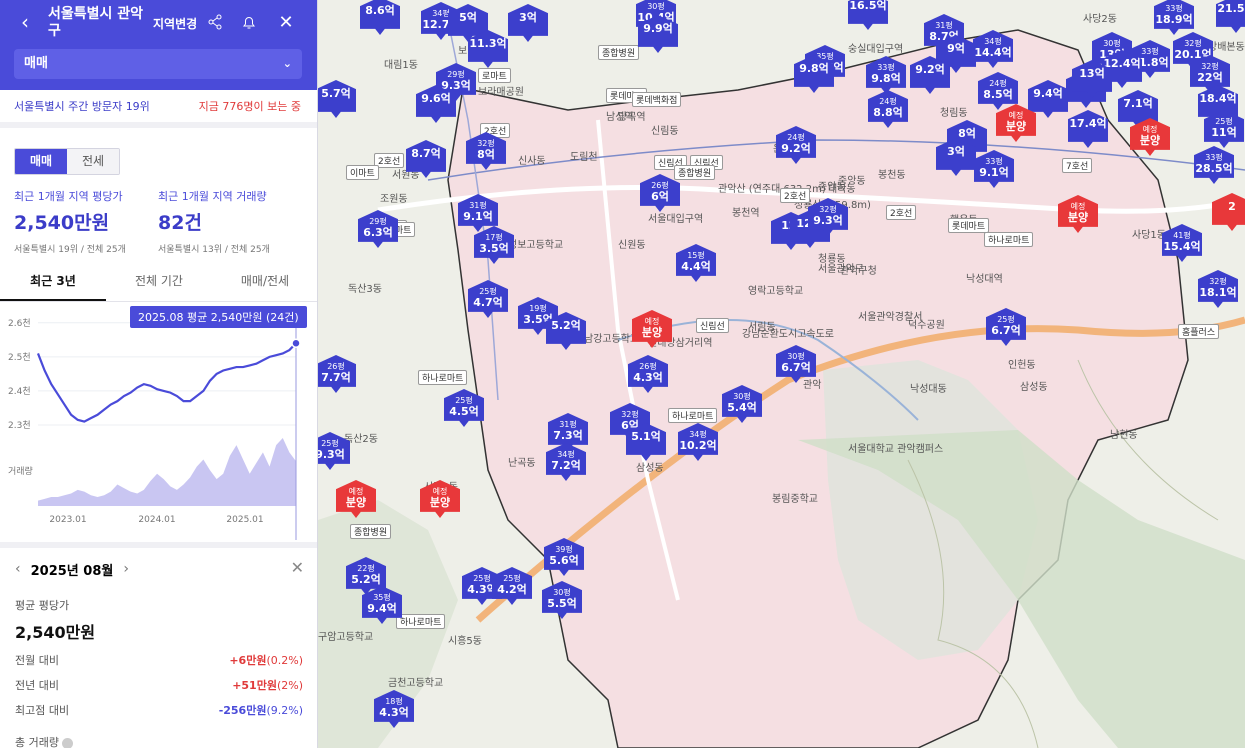 The height and width of the screenshot is (748, 1245). Describe the element at coordinates (249, 106) in the screenshot. I see `live-viewers: 지금 776명이 보는 중` at that location.